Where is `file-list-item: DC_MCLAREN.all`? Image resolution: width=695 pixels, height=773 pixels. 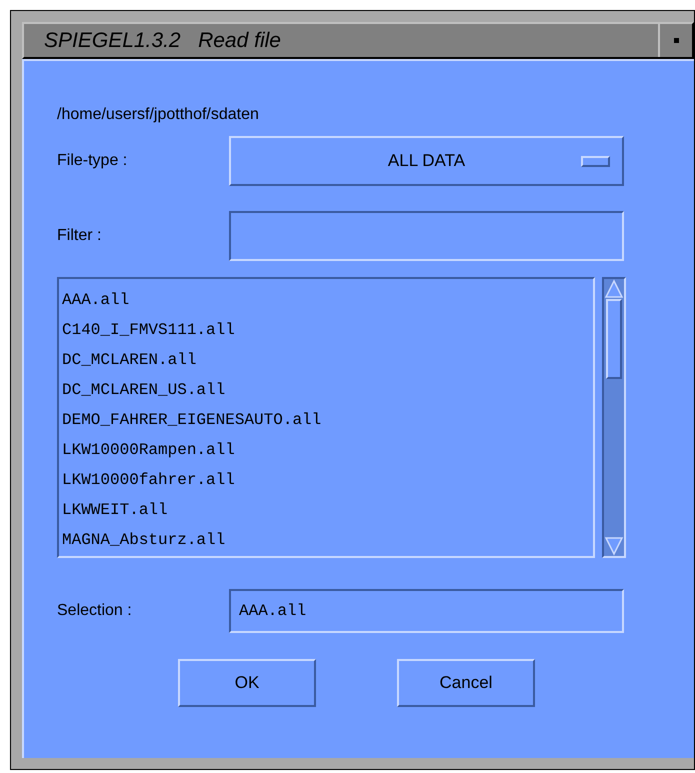 file-list-item: DC_MCLAREN.all is located at coordinates (129, 360).